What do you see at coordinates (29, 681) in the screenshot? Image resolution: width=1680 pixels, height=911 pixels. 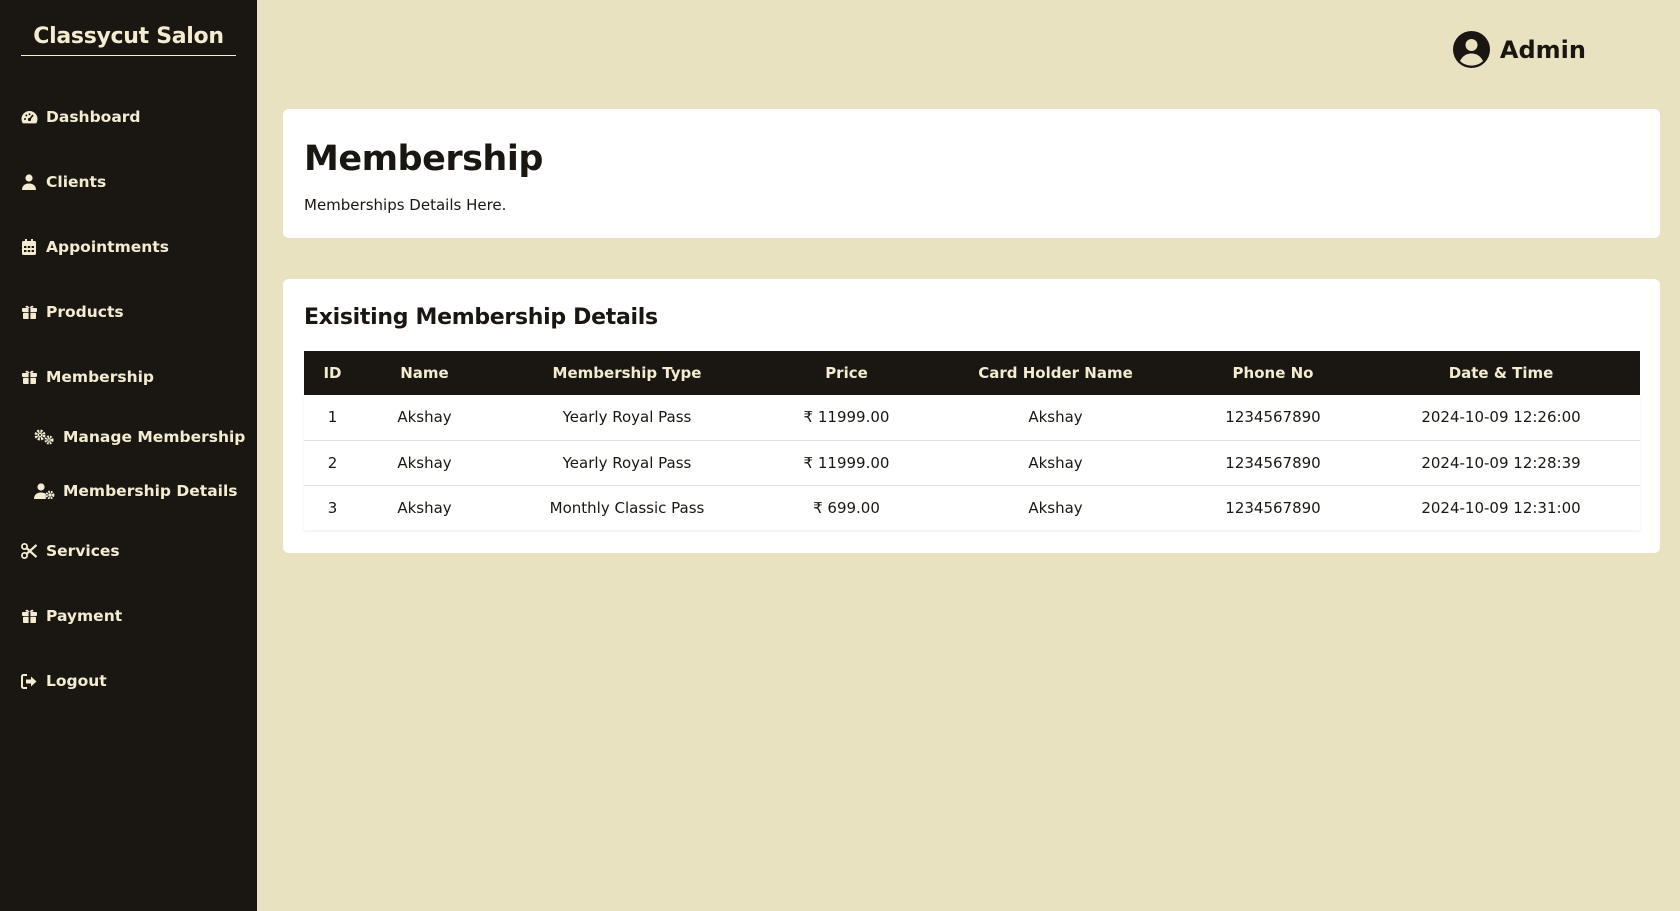 I see `sign-out-icon` at bounding box center [29, 681].